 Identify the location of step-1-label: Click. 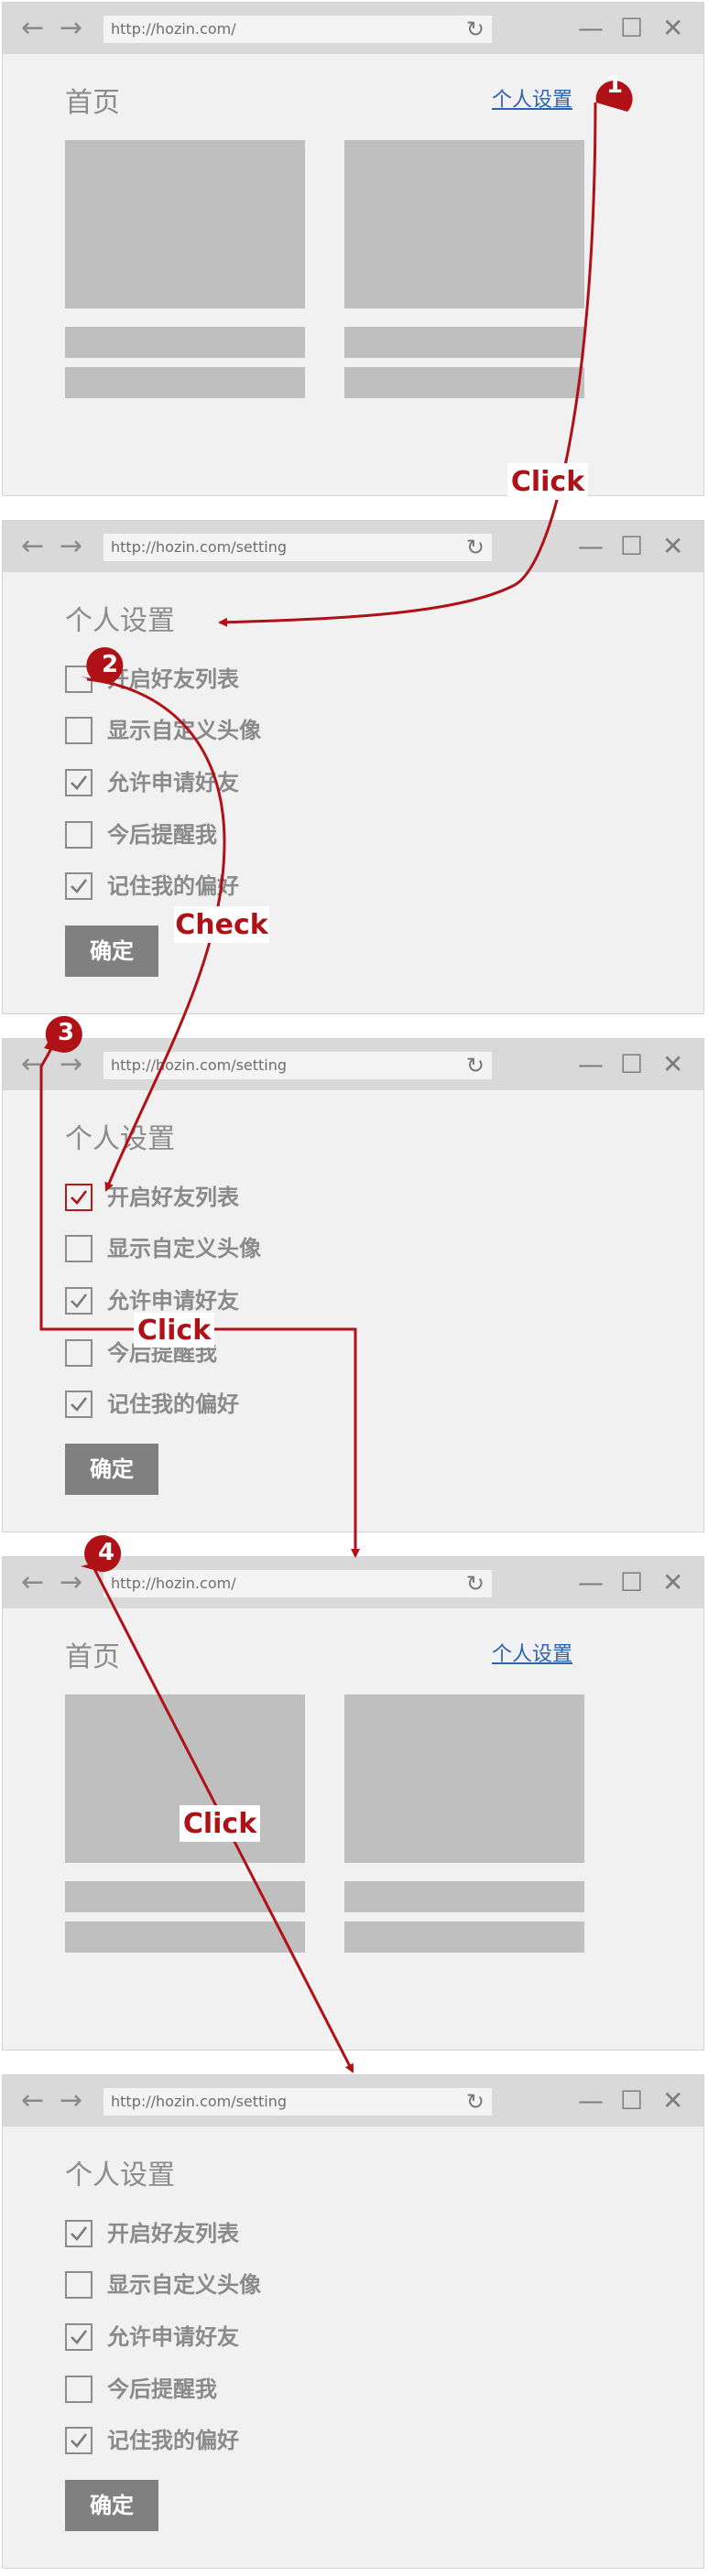
(548, 482).